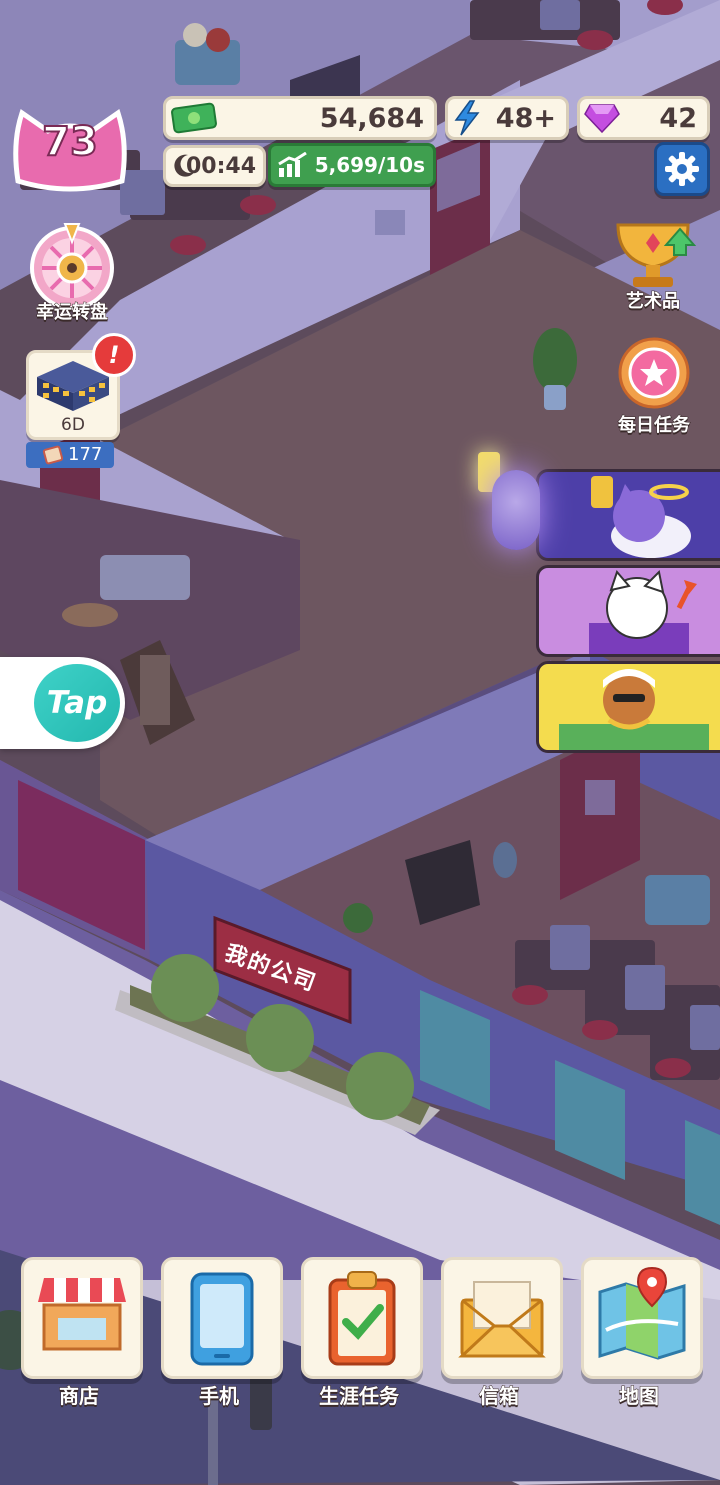  What do you see at coordinates (369, 165) in the screenshot?
I see `income-rate-value: 5,699/10s` at bounding box center [369, 165].